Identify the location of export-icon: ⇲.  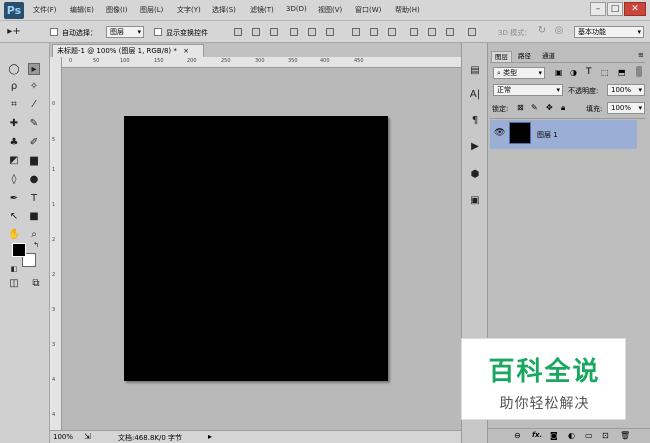
(87, 436).